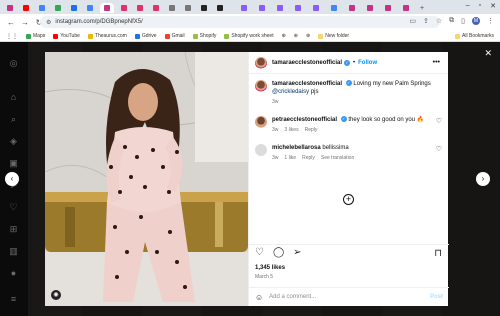 Image resolution: width=500 pixels, height=316 pixels. What do you see at coordinates (270, 268) in the screenshot?
I see `like-count: 1,345 likes` at bounding box center [270, 268].